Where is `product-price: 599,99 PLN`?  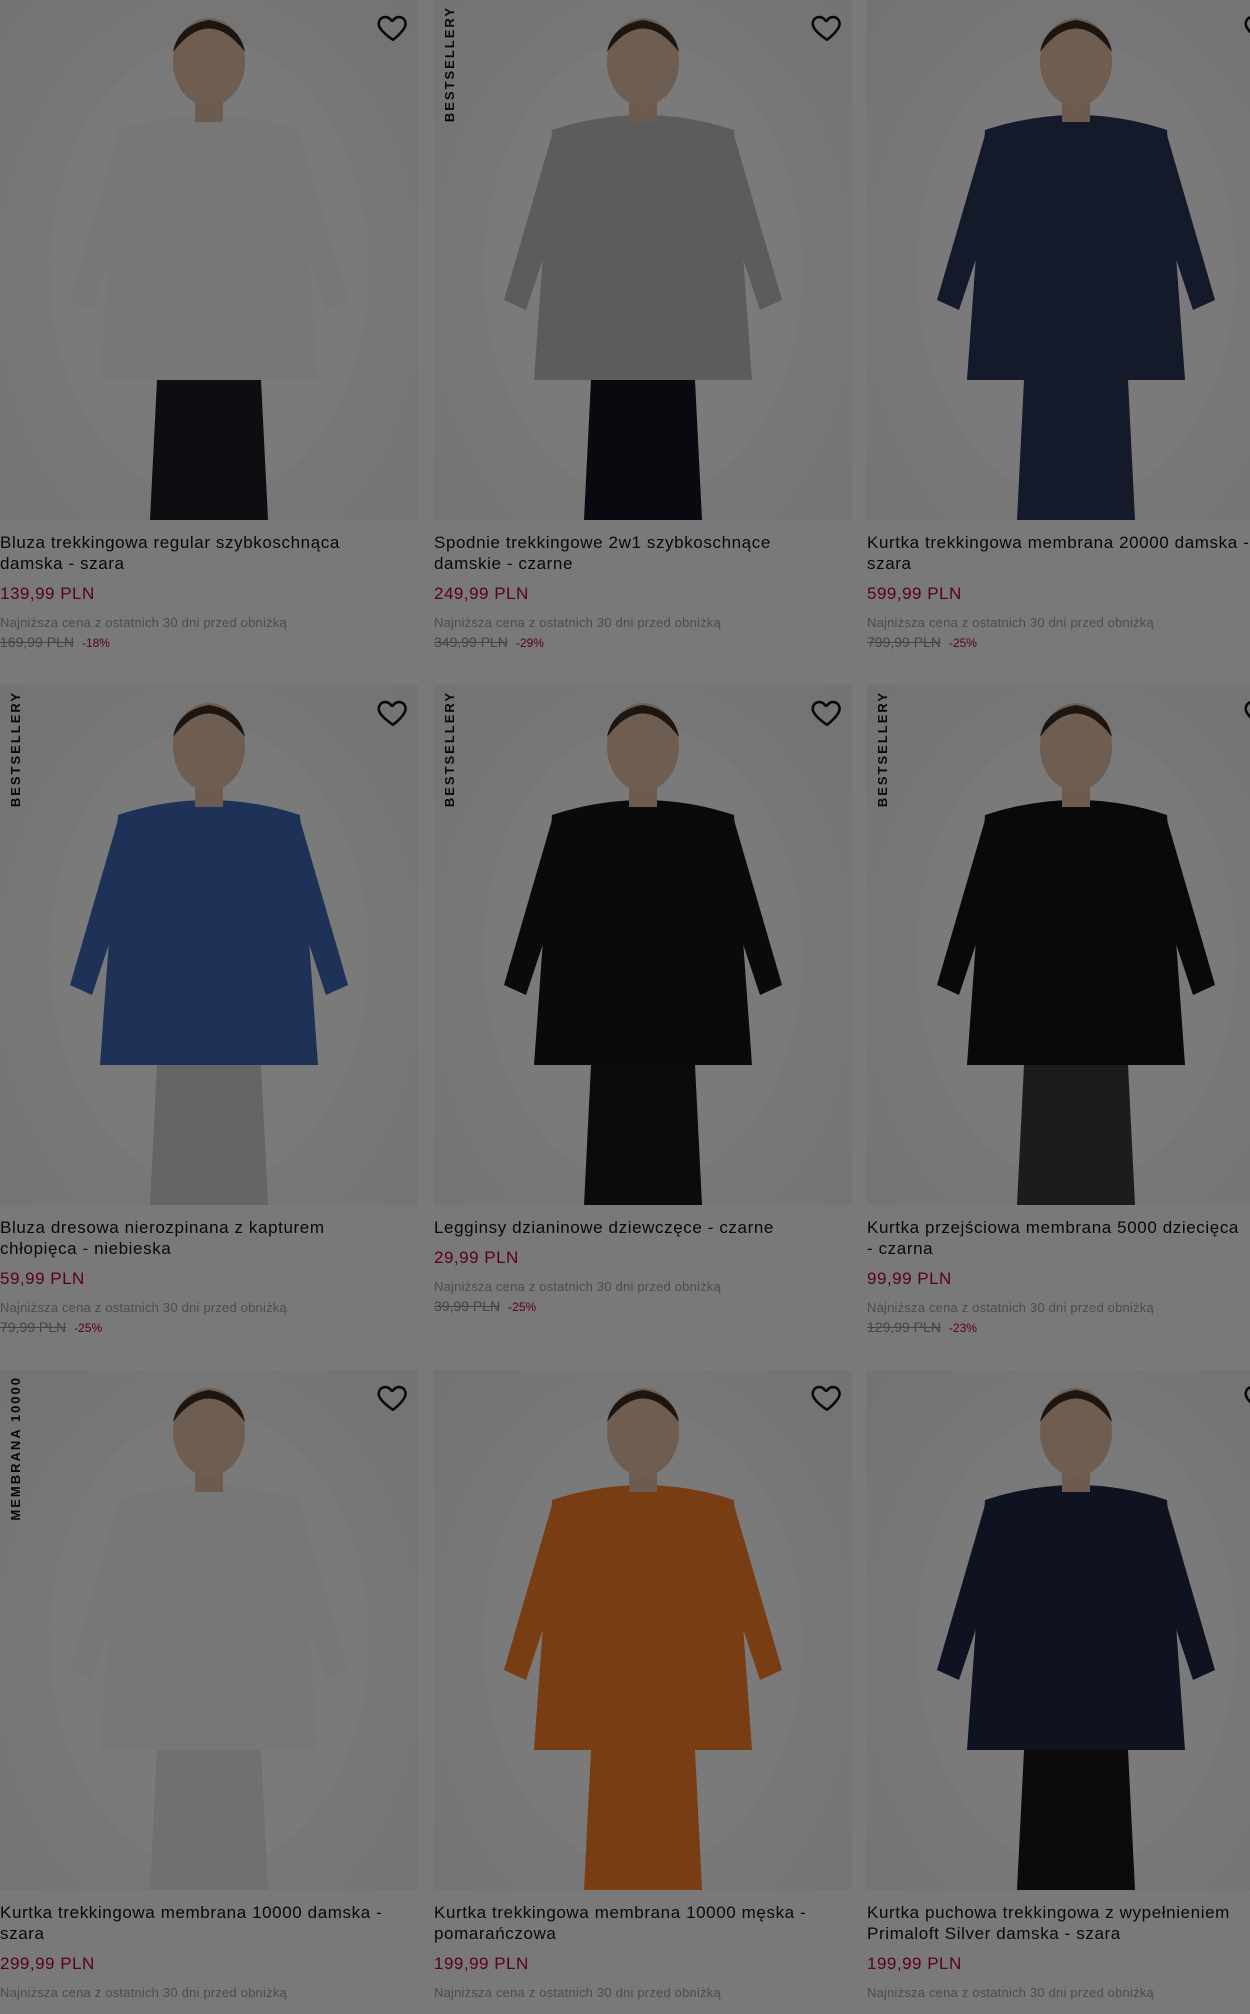 product-price: 599,99 PLN is located at coordinates (914, 593).